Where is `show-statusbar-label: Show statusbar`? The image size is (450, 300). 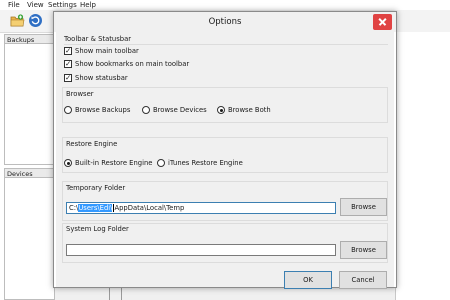 show-statusbar-label: Show statusbar is located at coordinates (101, 78).